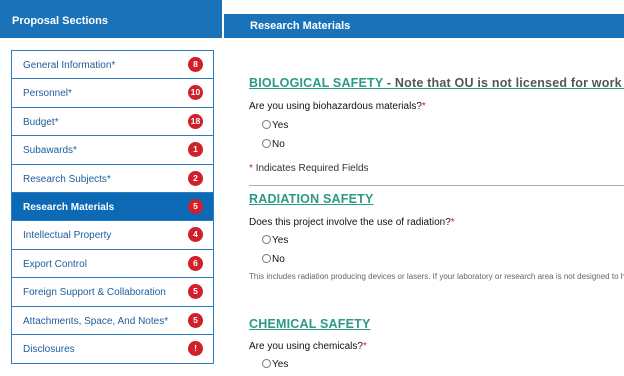  What do you see at coordinates (195, 235) in the screenshot?
I see `error-count-badge: 4` at bounding box center [195, 235].